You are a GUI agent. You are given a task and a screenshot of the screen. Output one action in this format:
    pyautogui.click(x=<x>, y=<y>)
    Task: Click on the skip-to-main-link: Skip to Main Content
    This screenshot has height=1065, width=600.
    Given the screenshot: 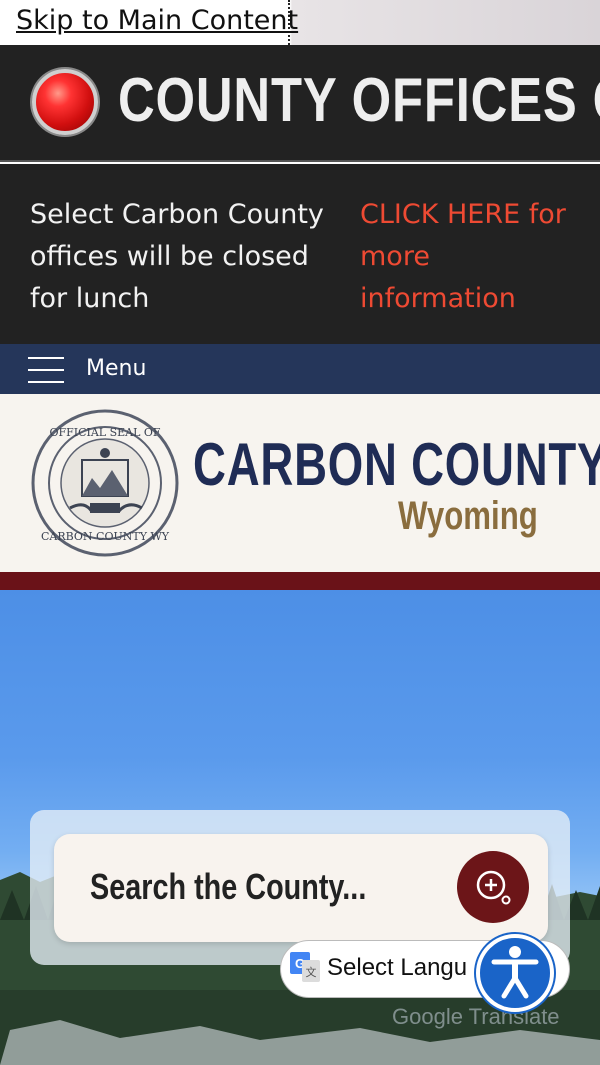 What is the action you would take?
    pyautogui.click(x=150, y=22)
    